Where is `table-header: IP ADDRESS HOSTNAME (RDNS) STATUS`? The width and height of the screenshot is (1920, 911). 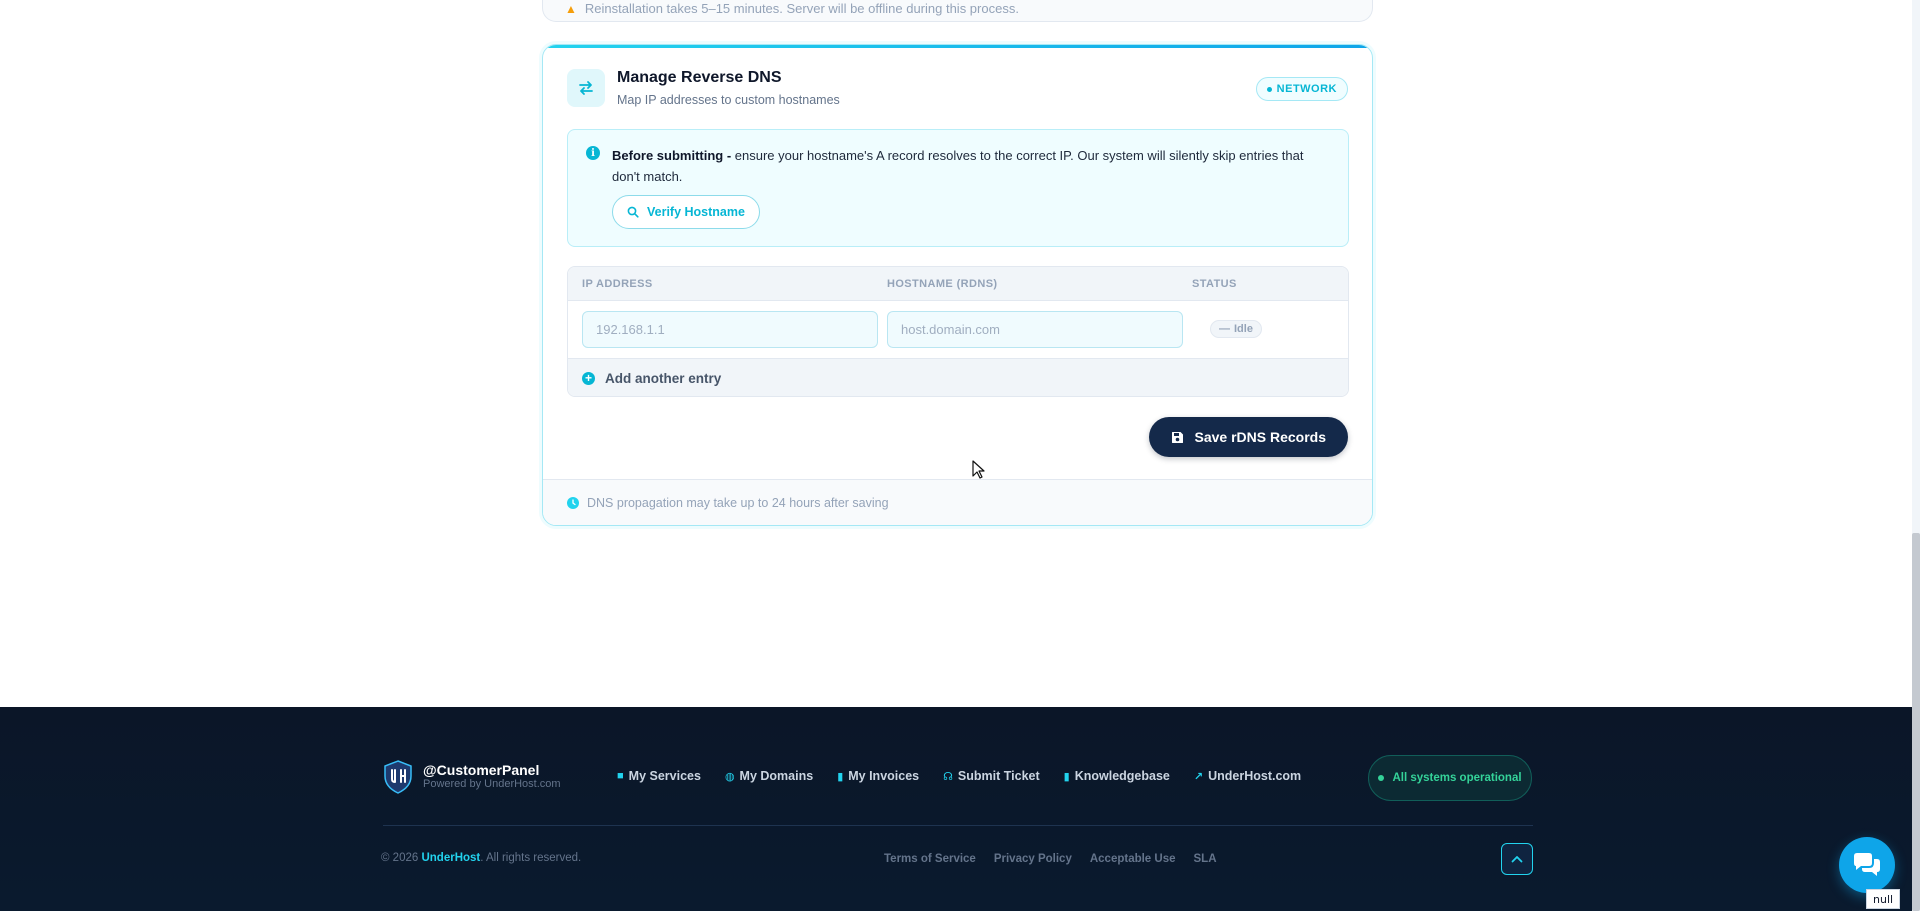 table-header: IP ADDRESS HOSTNAME (RDNS) STATUS is located at coordinates (958, 284).